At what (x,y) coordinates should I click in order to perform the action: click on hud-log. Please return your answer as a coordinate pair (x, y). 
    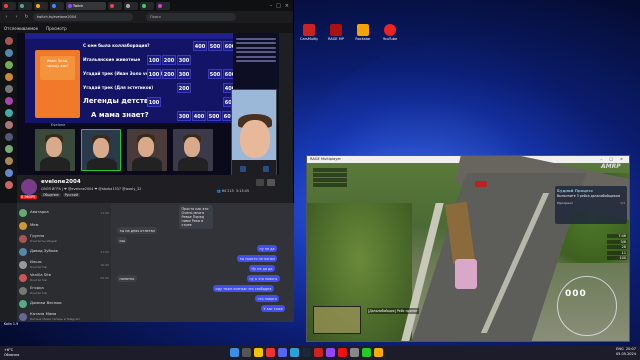
    Looking at the image, I should click on (343, 178).